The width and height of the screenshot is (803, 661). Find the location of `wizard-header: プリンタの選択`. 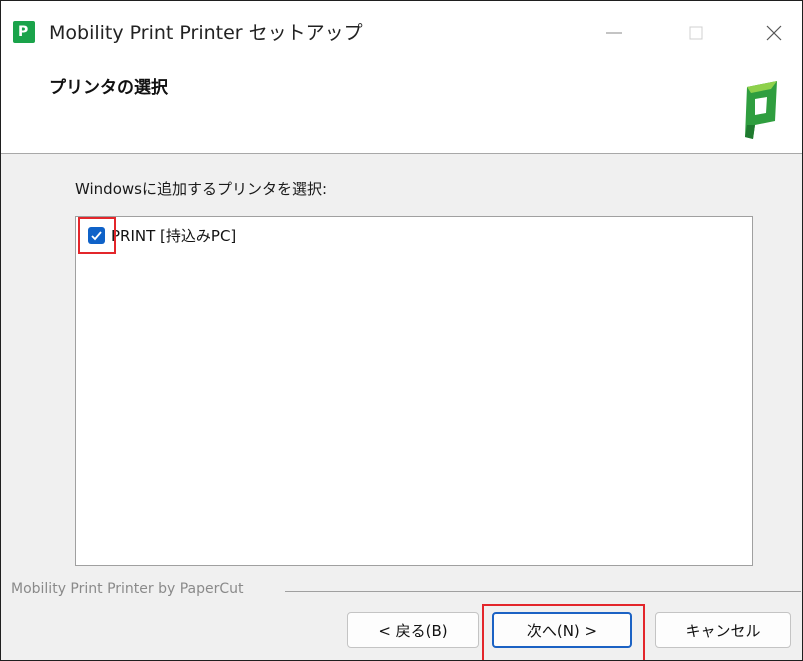

wizard-header: プリンタの選択 is located at coordinates (401, 107).